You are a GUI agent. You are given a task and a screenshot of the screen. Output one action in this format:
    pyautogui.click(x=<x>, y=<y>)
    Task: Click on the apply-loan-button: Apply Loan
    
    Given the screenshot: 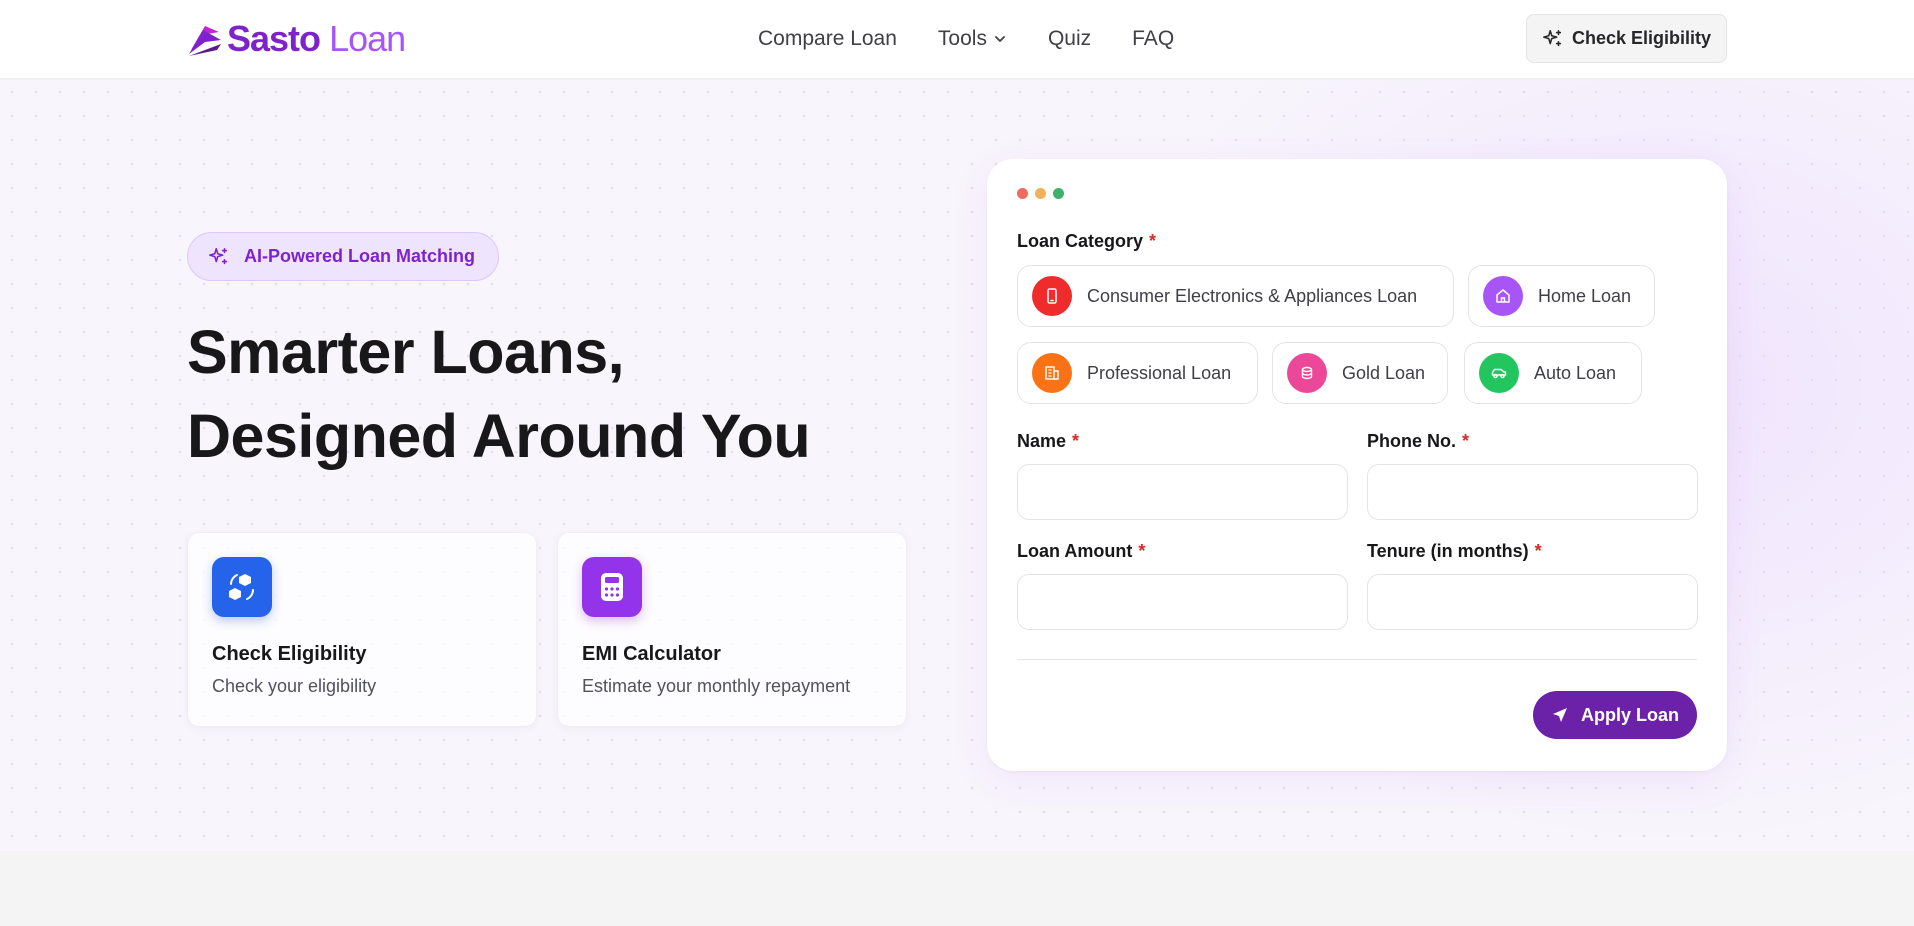 What is the action you would take?
    pyautogui.click(x=1615, y=715)
    